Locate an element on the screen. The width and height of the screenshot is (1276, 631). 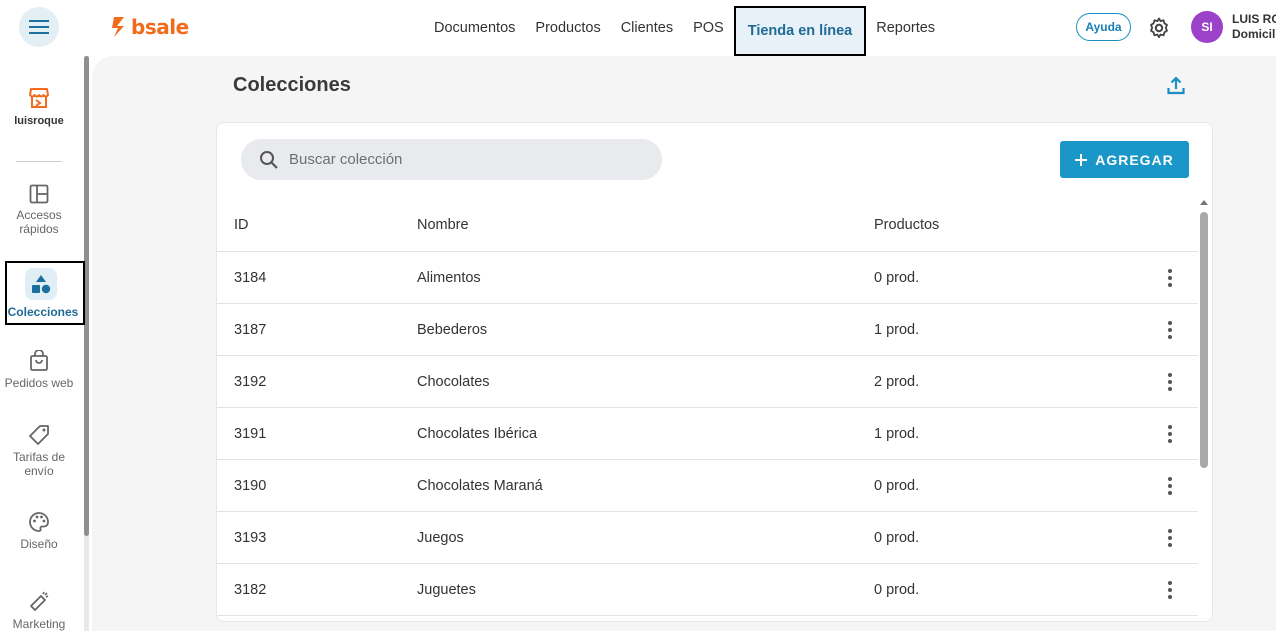
sidebar-item-accesos-rapidos: Accesos rápidos is located at coordinates (39, 210).